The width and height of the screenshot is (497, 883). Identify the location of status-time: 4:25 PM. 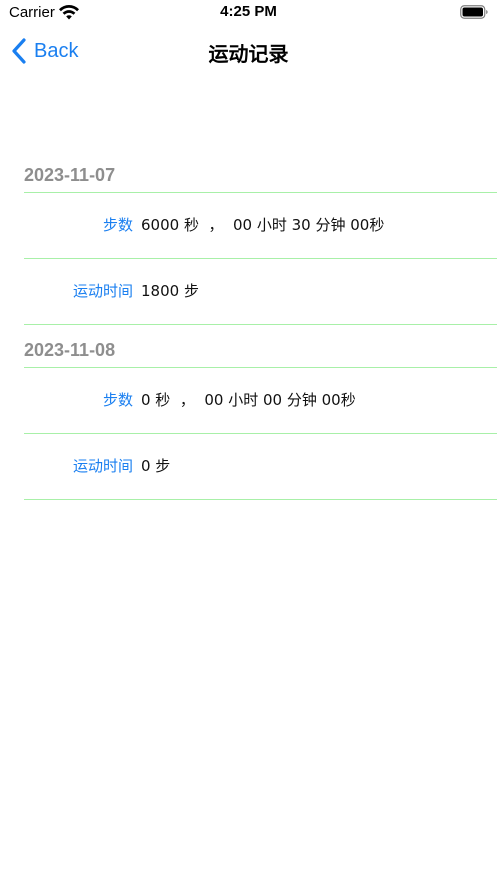
(248, 11).